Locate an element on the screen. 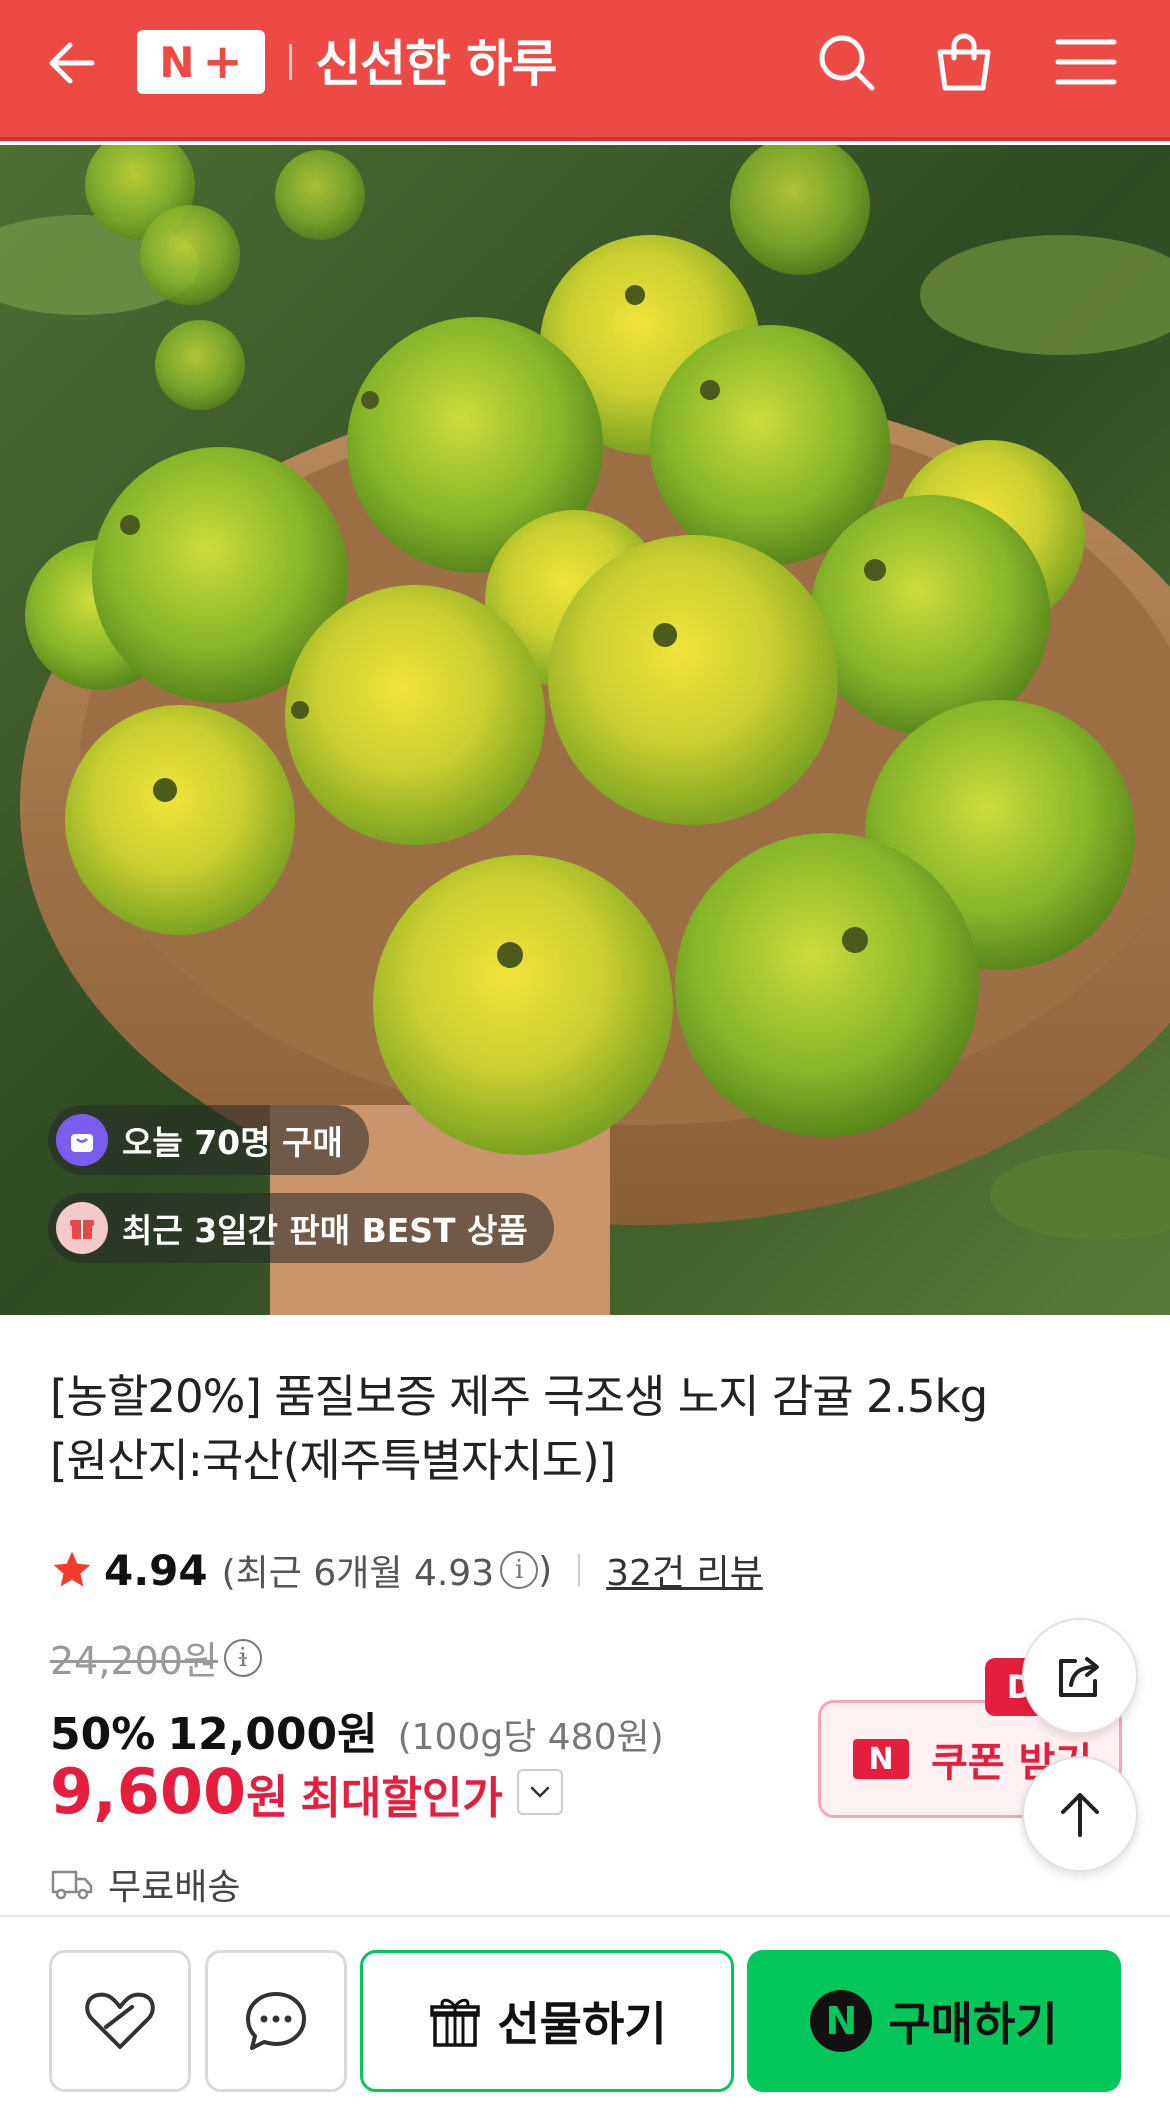 Image resolution: width=1170 pixels, height=2114 pixels. header-divider is located at coordinates (290, 62).